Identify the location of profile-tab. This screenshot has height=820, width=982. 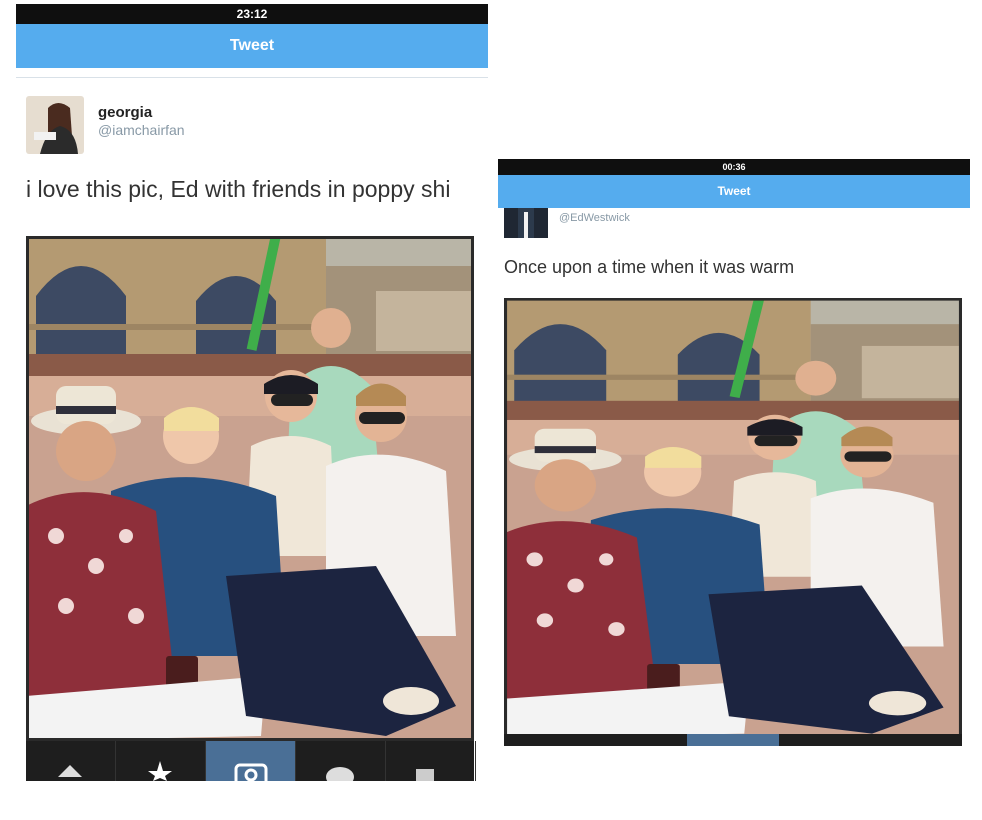
(916, 740).